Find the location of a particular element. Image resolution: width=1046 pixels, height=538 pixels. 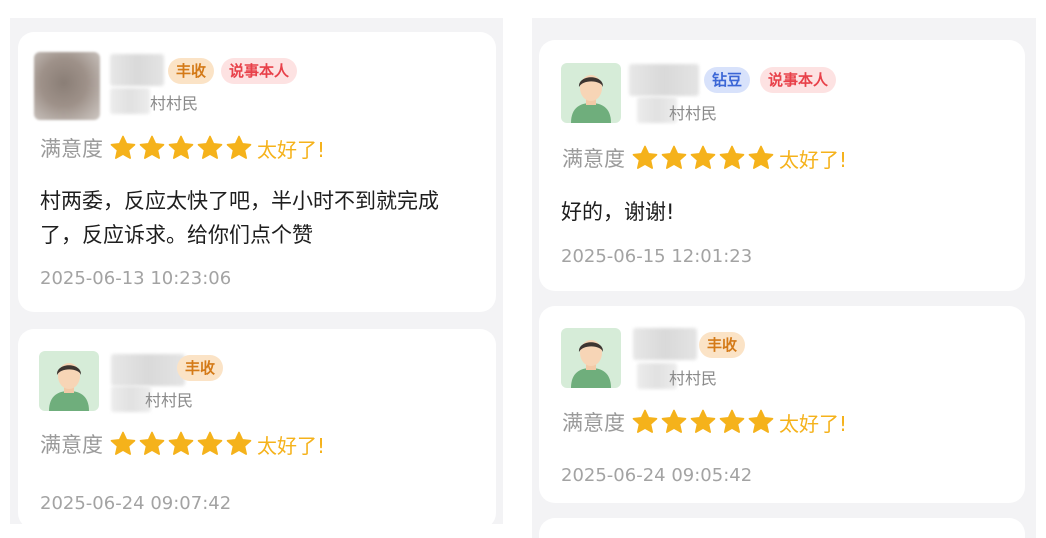

comment-text: 好的，谢谢! is located at coordinates (618, 212).